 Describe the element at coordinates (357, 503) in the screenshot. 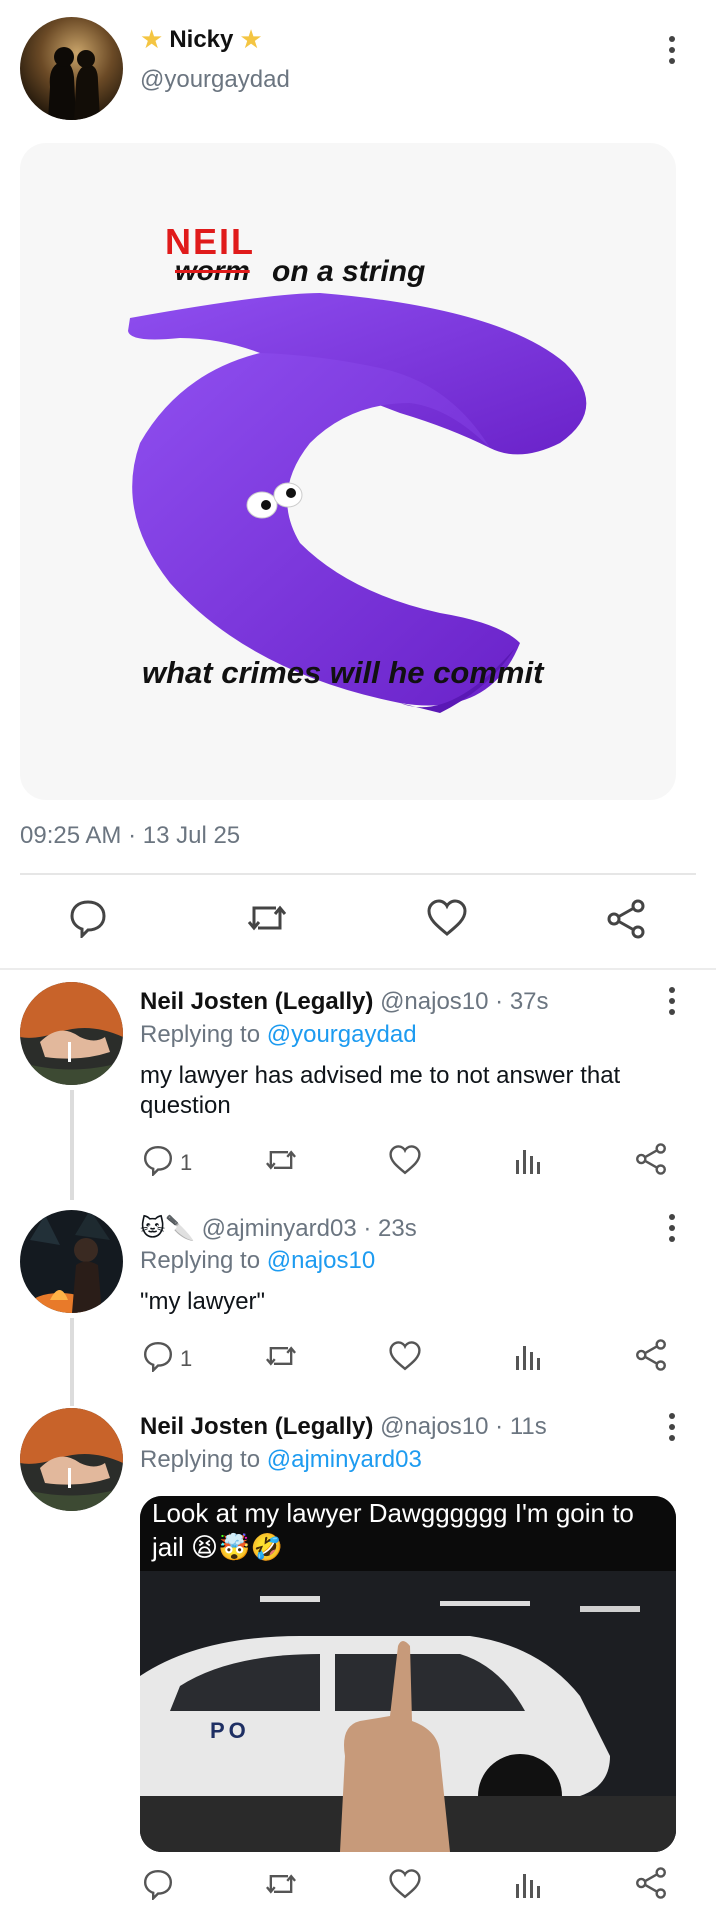

I see `worm-illustration` at that location.